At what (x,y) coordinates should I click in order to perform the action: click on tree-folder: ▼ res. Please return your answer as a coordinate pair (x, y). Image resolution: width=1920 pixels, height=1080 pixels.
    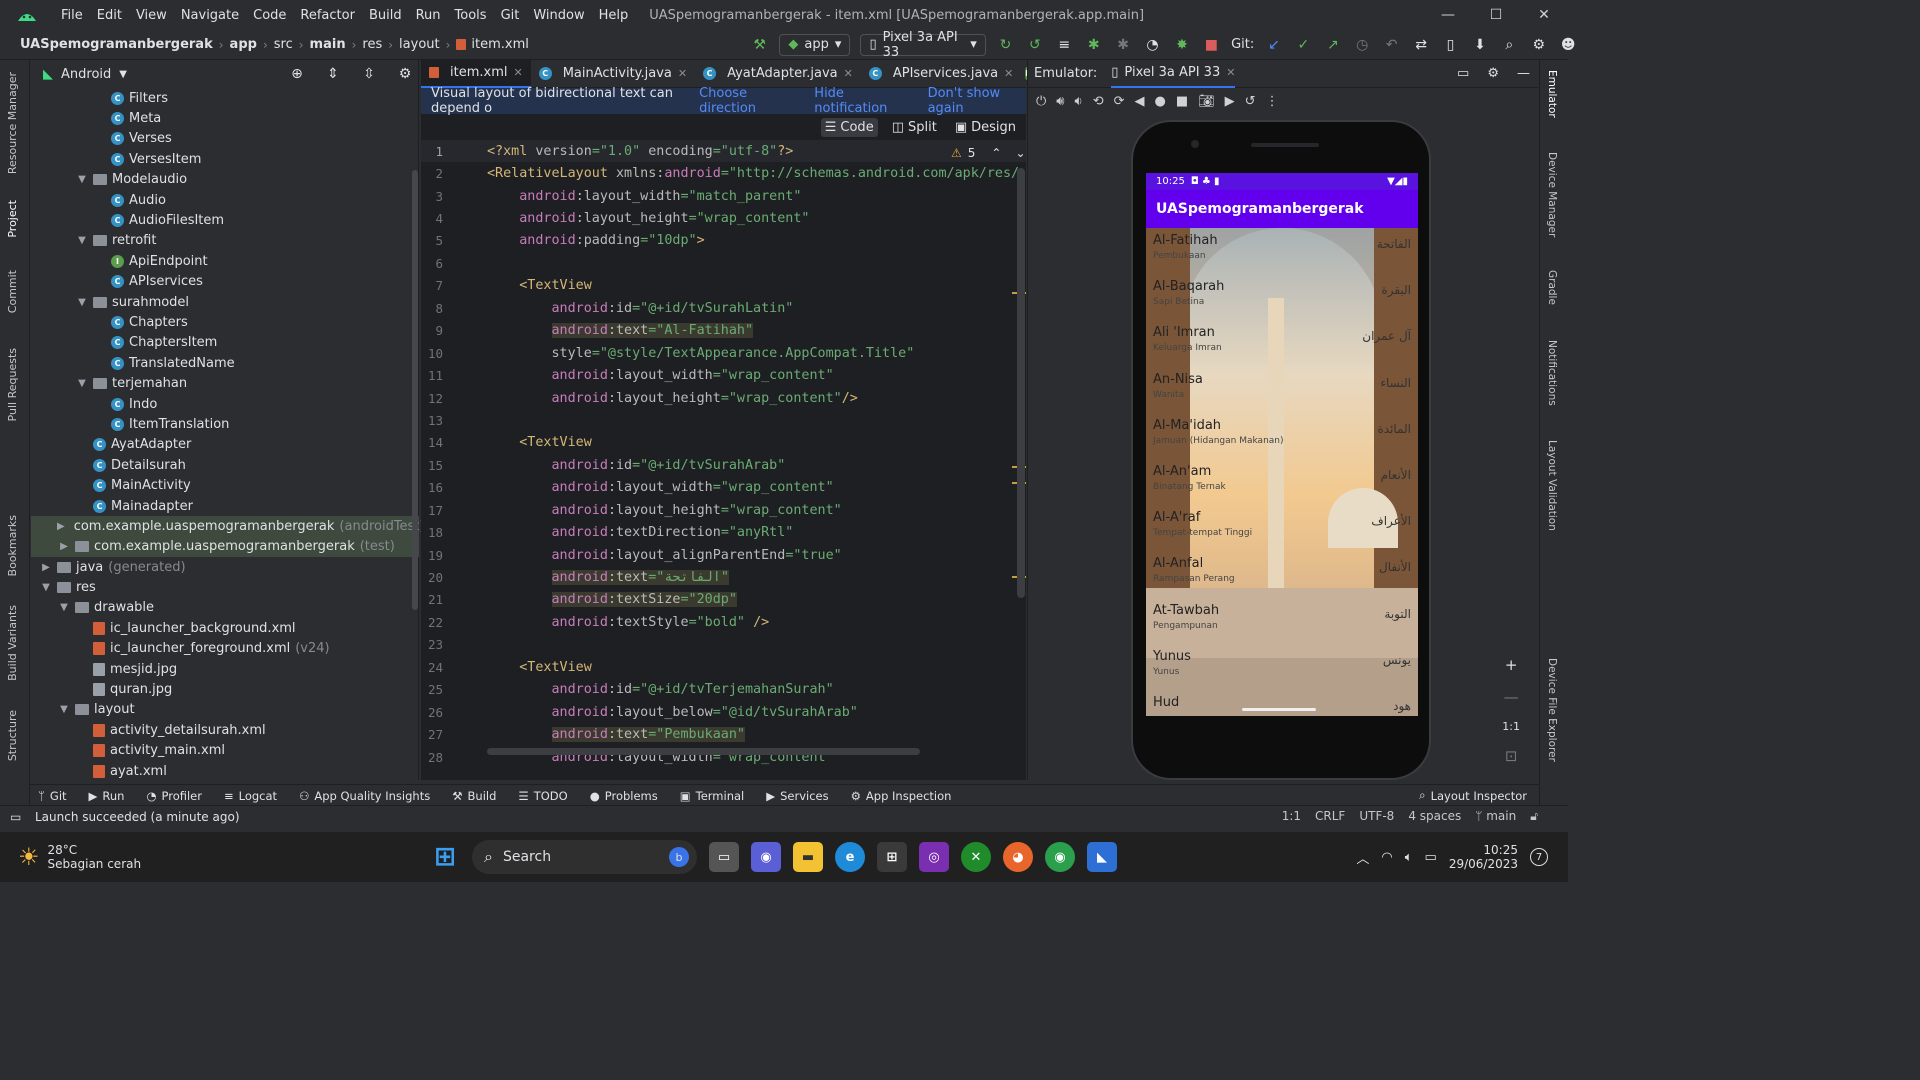
    Looking at the image, I should click on (225, 587).